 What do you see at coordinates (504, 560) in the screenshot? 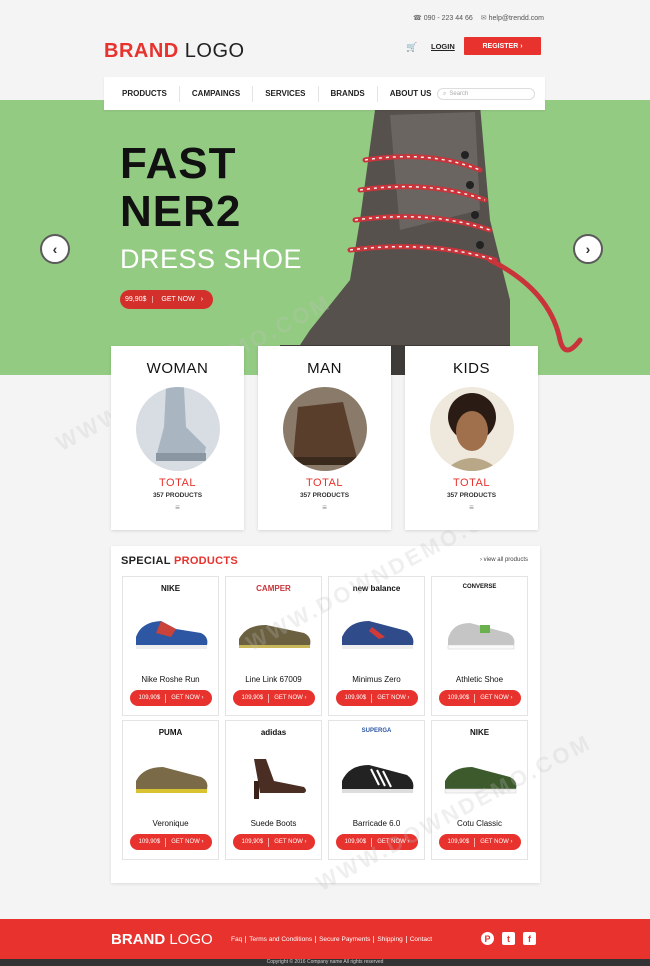
I see `view-all-link: › view all products` at bounding box center [504, 560].